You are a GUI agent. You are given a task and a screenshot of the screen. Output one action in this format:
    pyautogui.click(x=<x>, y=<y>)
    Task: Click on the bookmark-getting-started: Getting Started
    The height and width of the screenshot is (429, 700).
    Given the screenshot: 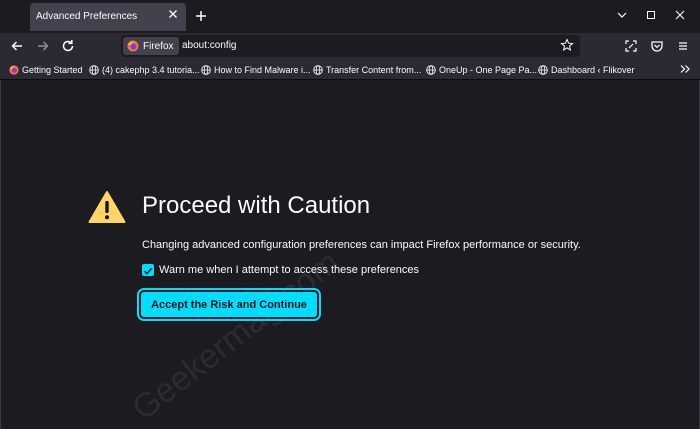 What is the action you would take?
    pyautogui.click(x=46, y=69)
    